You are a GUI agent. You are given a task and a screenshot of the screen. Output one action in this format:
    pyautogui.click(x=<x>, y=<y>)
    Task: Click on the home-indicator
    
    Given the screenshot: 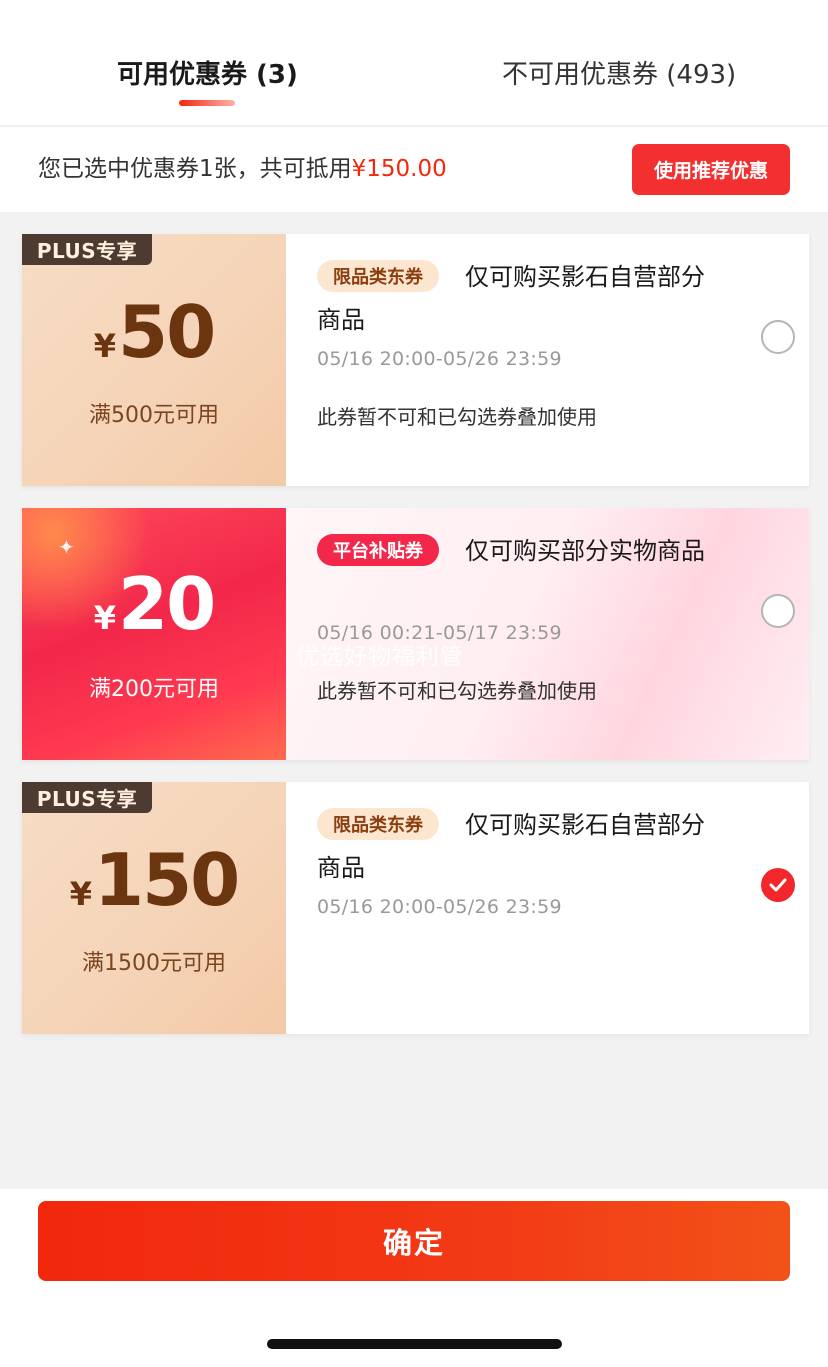 What is the action you would take?
    pyautogui.click(x=414, y=1344)
    